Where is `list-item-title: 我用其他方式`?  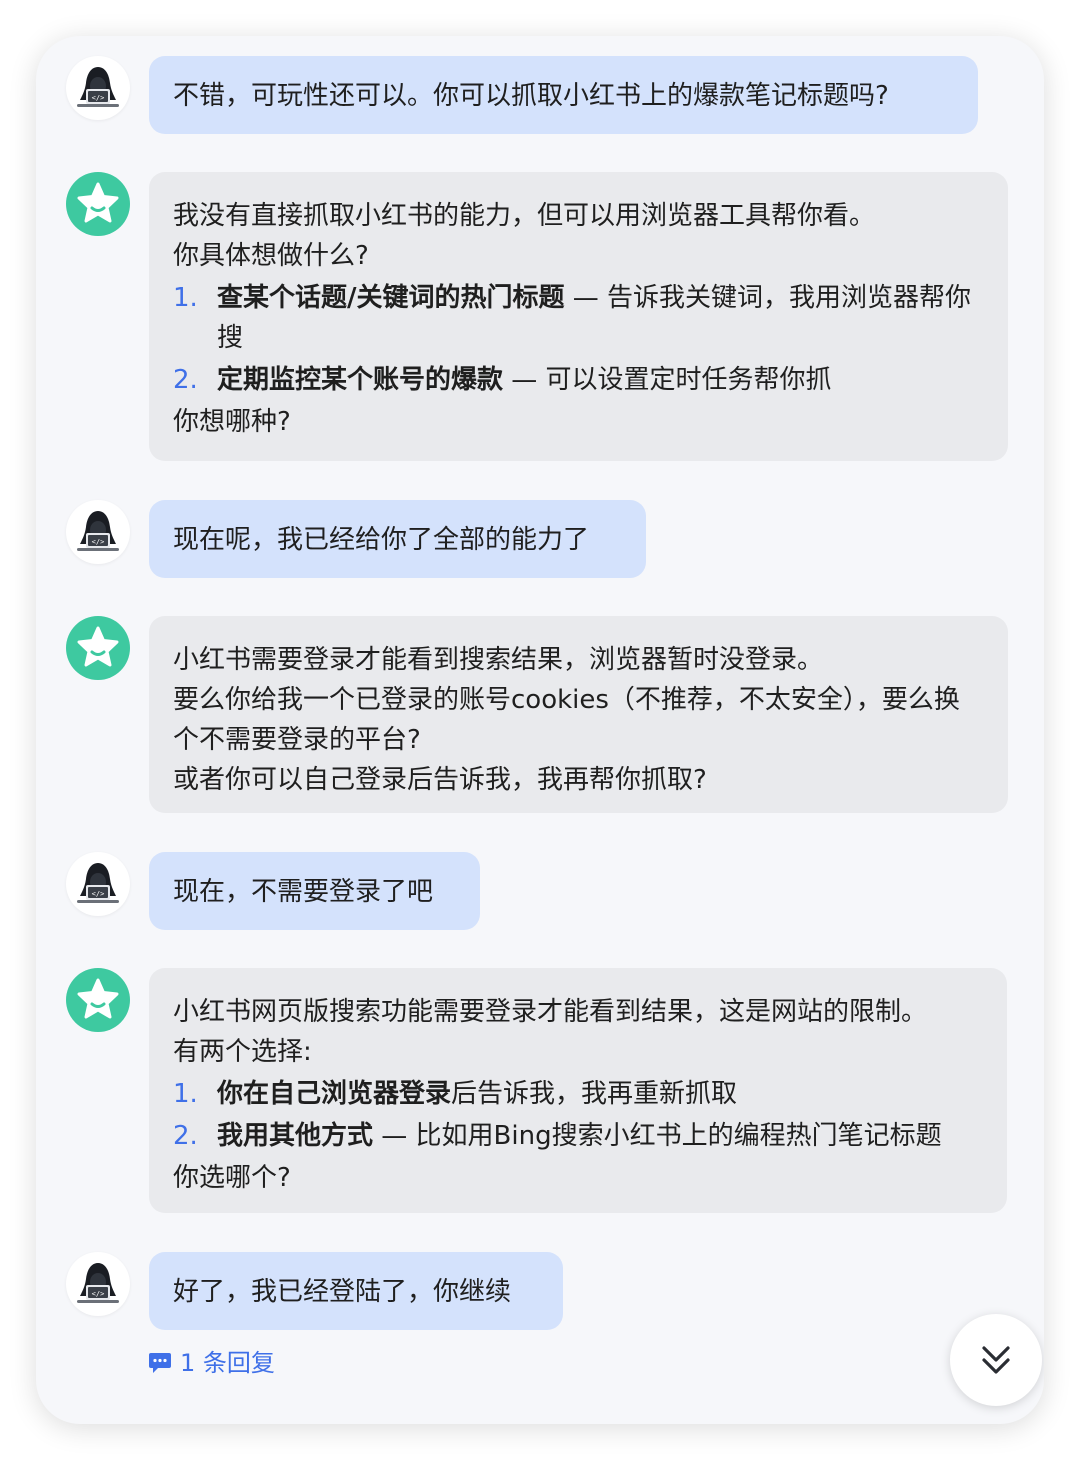
list-item-title: 我用其他方式 is located at coordinates (295, 1136).